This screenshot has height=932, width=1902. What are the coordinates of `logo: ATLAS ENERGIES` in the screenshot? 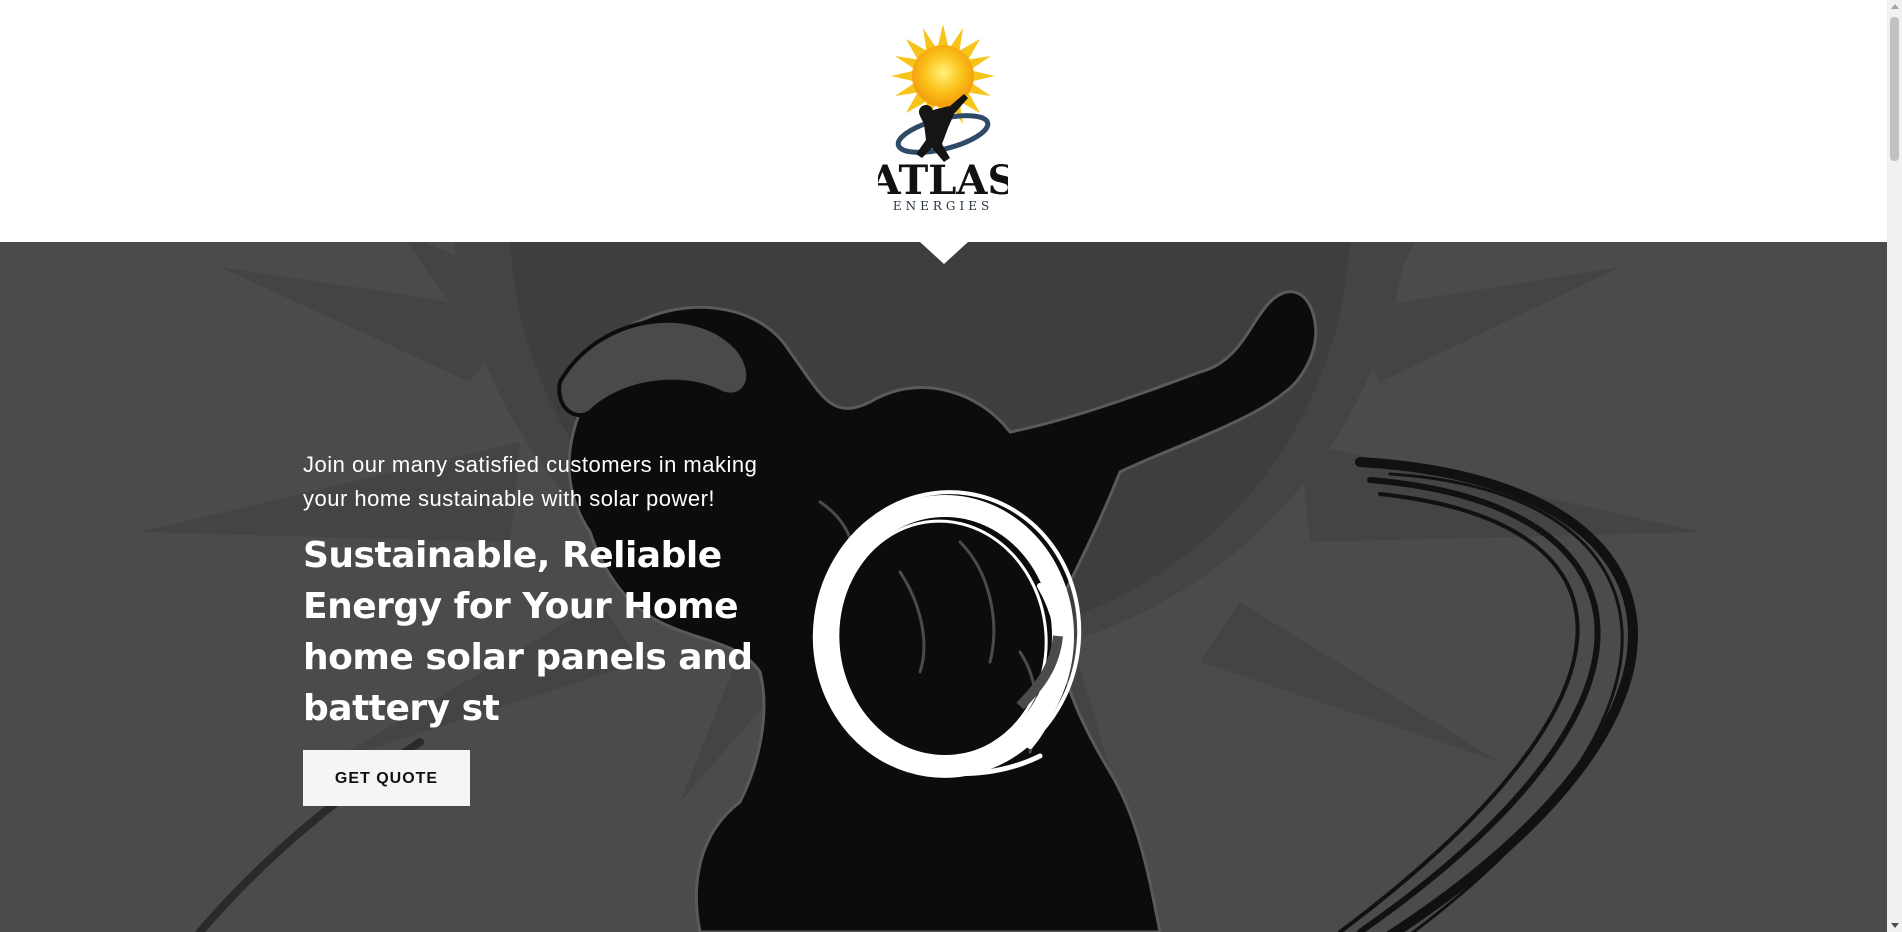 It's located at (943, 119).